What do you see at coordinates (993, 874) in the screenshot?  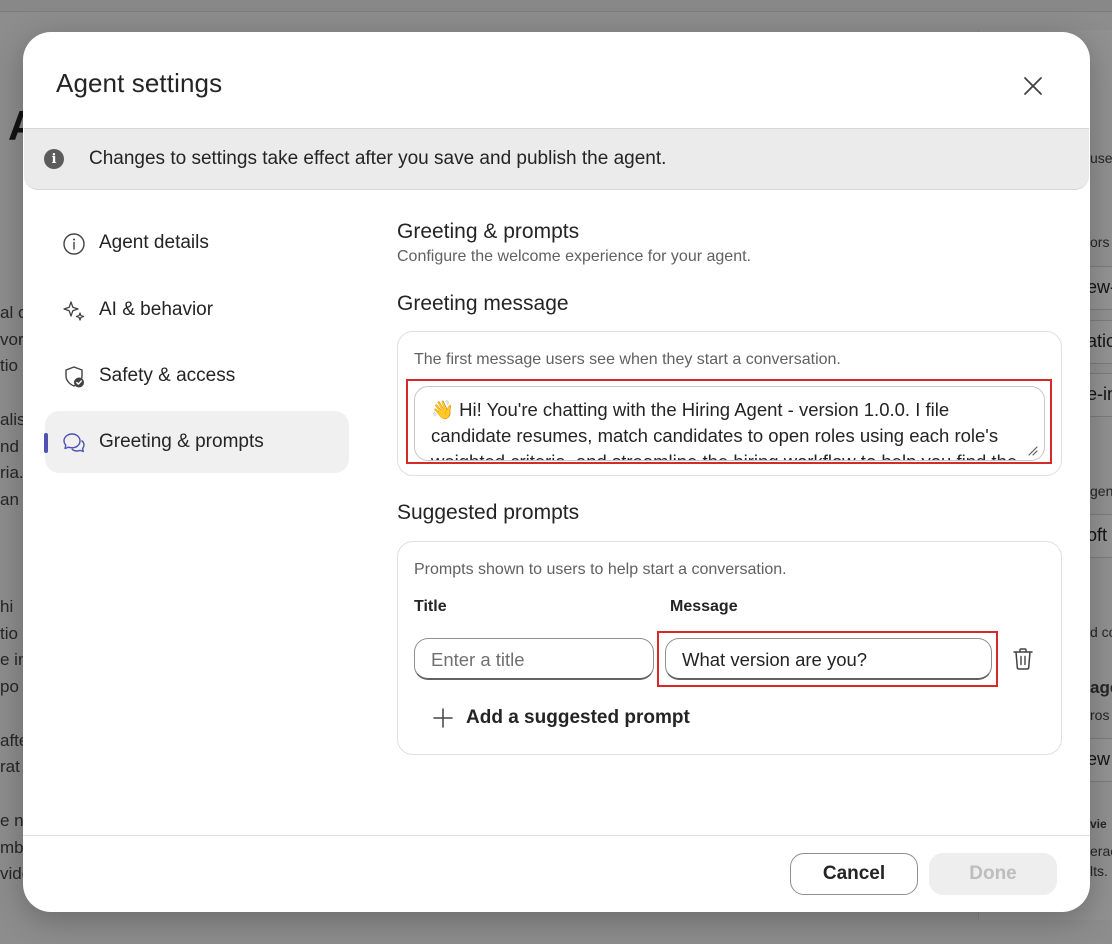 I see `done-button: Done` at bounding box center [993, 874].